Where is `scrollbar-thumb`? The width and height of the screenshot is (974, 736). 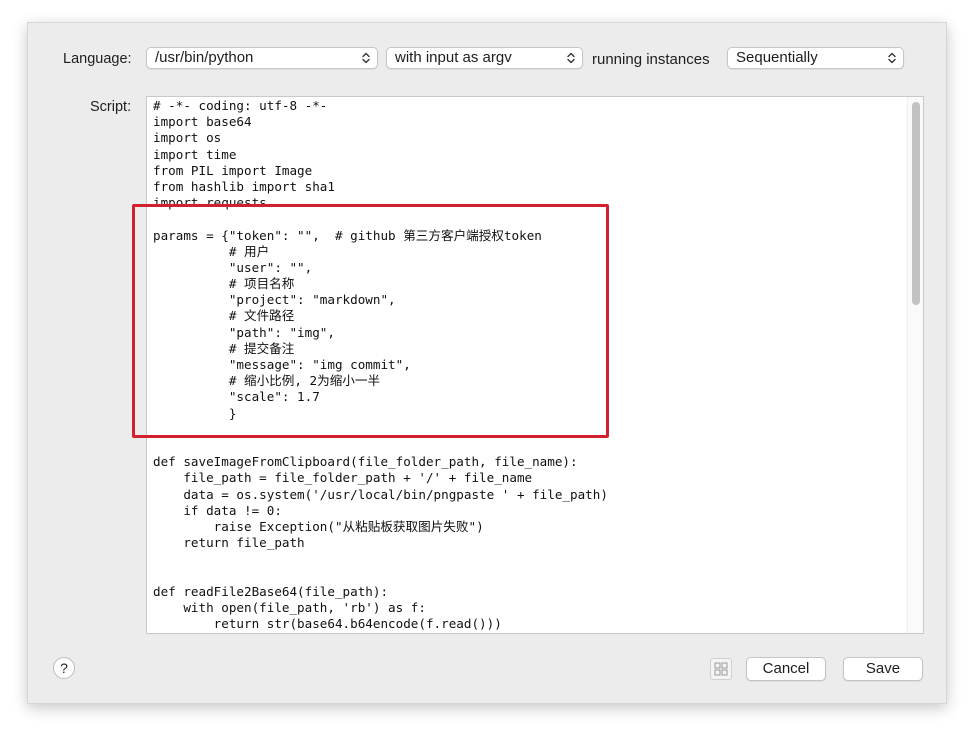
scrollbar-thumb is located at coordinates (916, 203).